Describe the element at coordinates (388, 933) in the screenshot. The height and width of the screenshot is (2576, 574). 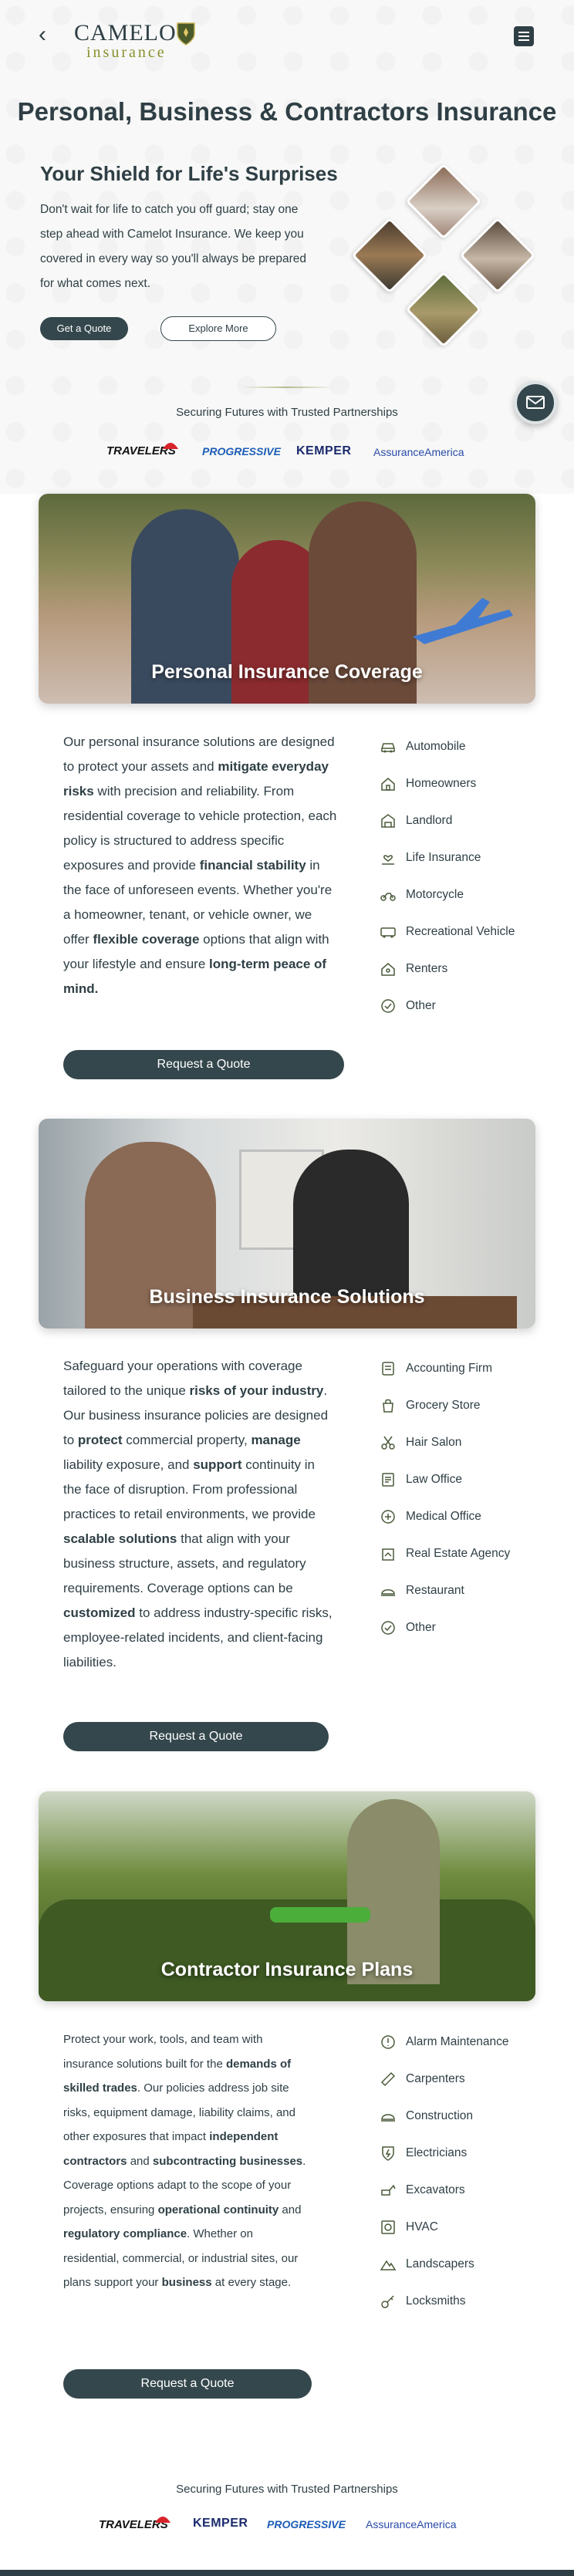
I see `rv-icon` at that location.